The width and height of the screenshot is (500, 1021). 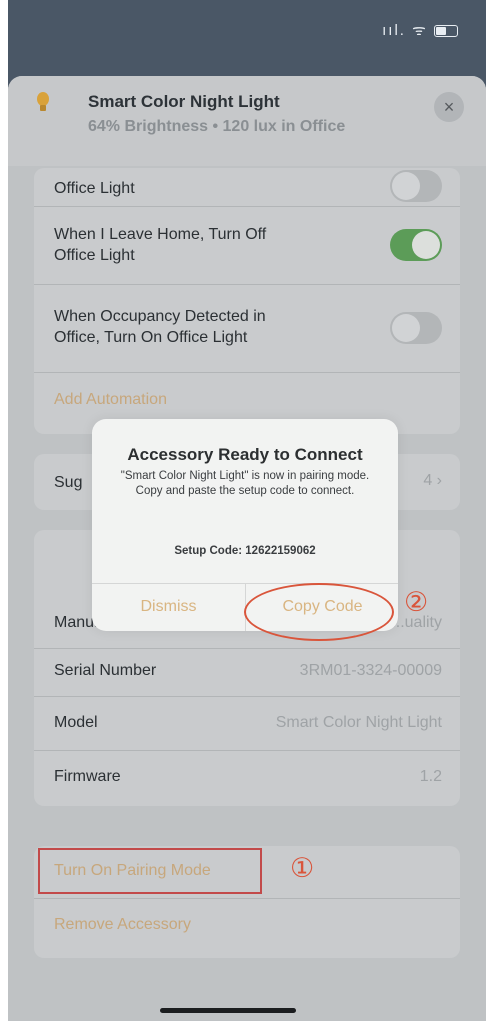 What do you see at coordinates (110, 400) in the screenshot?
I see `add-automation-button: Add Automation` at bounding box center [110, 400].